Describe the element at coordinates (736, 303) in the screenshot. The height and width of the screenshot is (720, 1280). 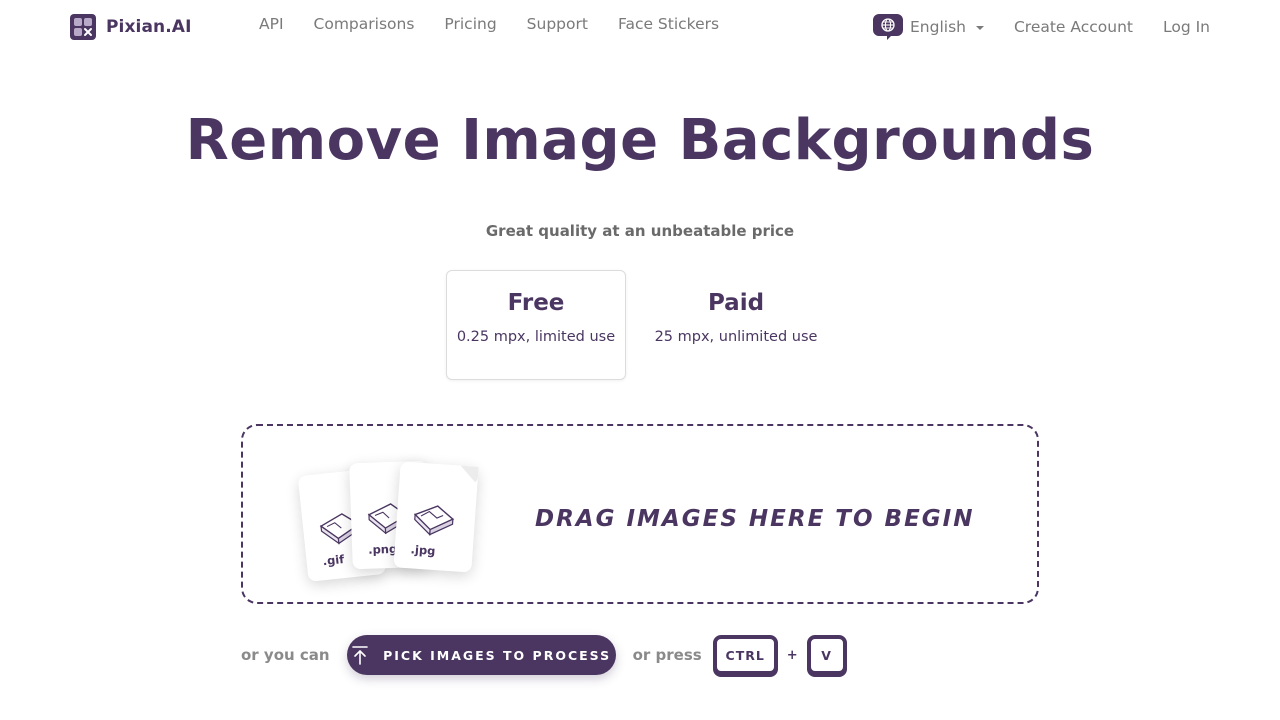
I see `plan-name: Paid` at that location.